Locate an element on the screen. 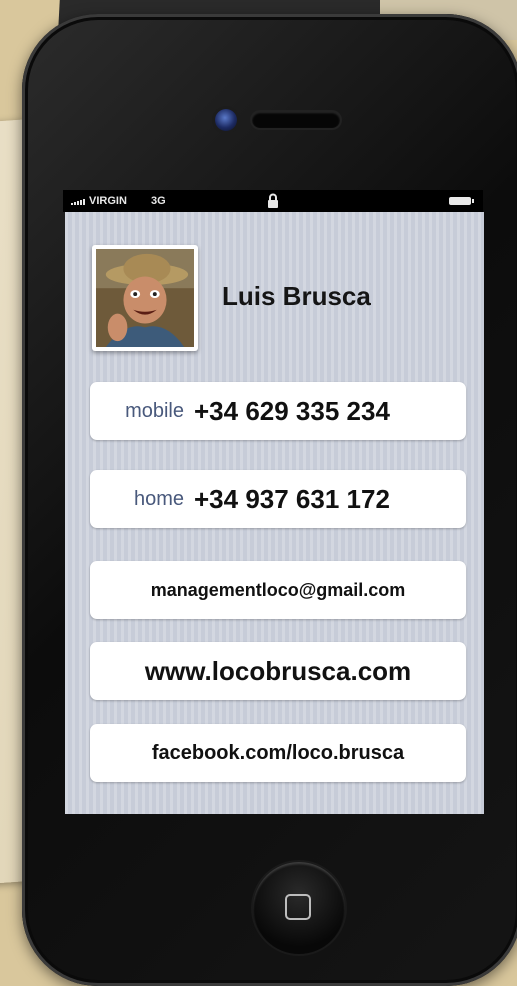 The height and width of the screenshot is (986, 517). email-address: managementloco@gmail.com is located at coordinates (278, 589).